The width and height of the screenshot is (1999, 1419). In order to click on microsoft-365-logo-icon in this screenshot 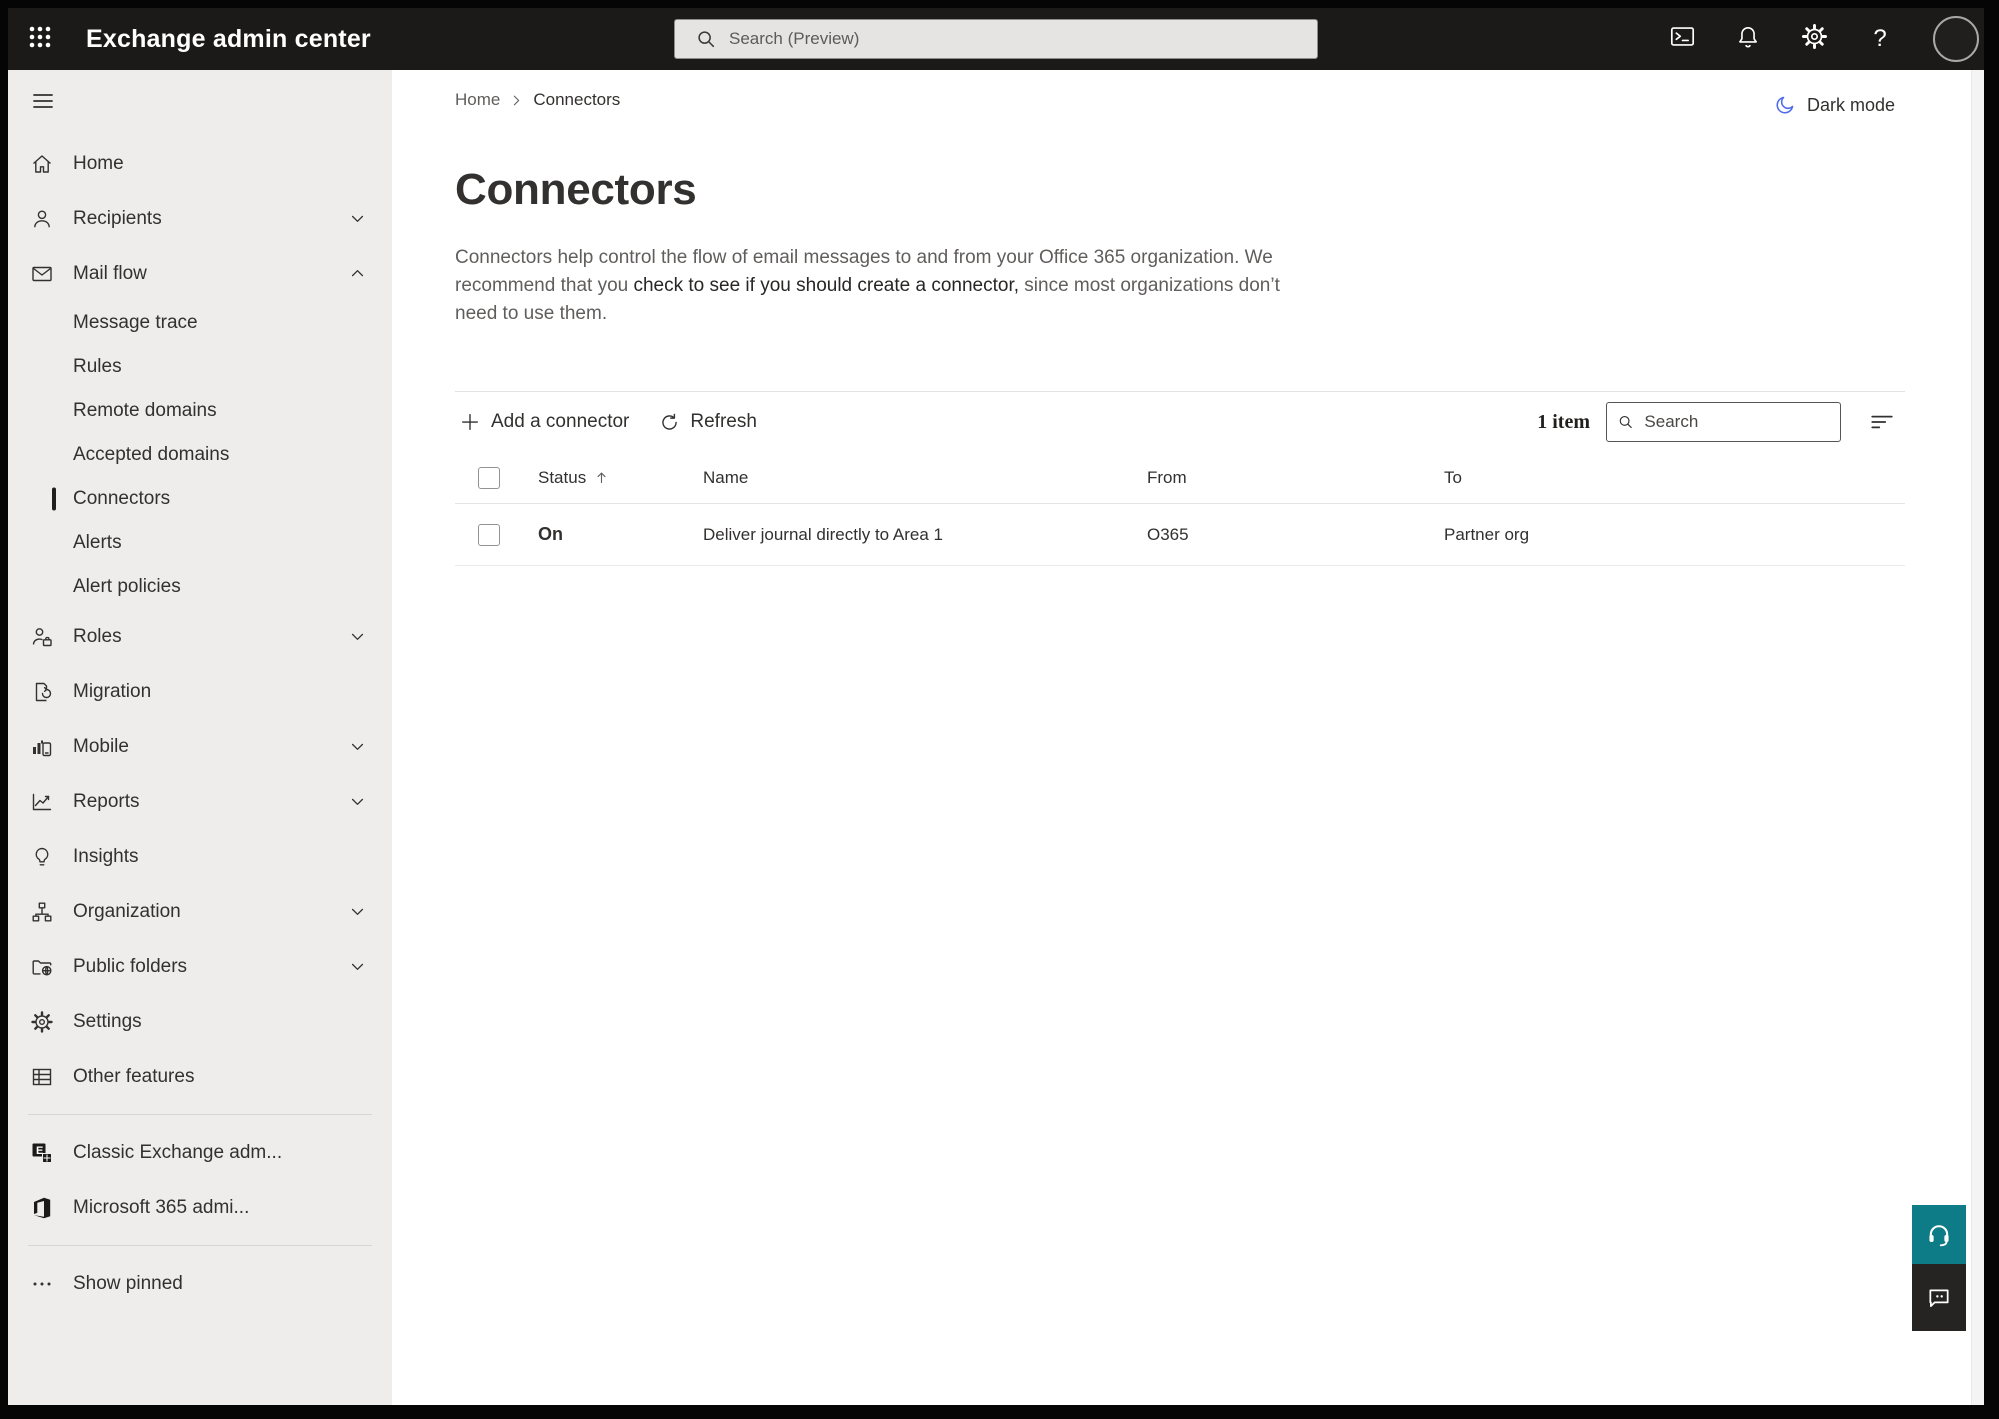, I will do `click(42, 1208)`.